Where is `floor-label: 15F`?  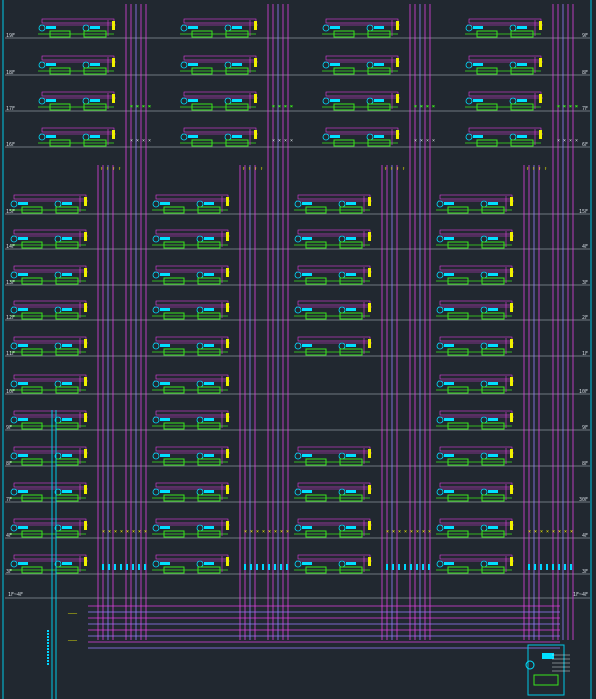 floor-label: 15F is located at coordinates (583, 212).